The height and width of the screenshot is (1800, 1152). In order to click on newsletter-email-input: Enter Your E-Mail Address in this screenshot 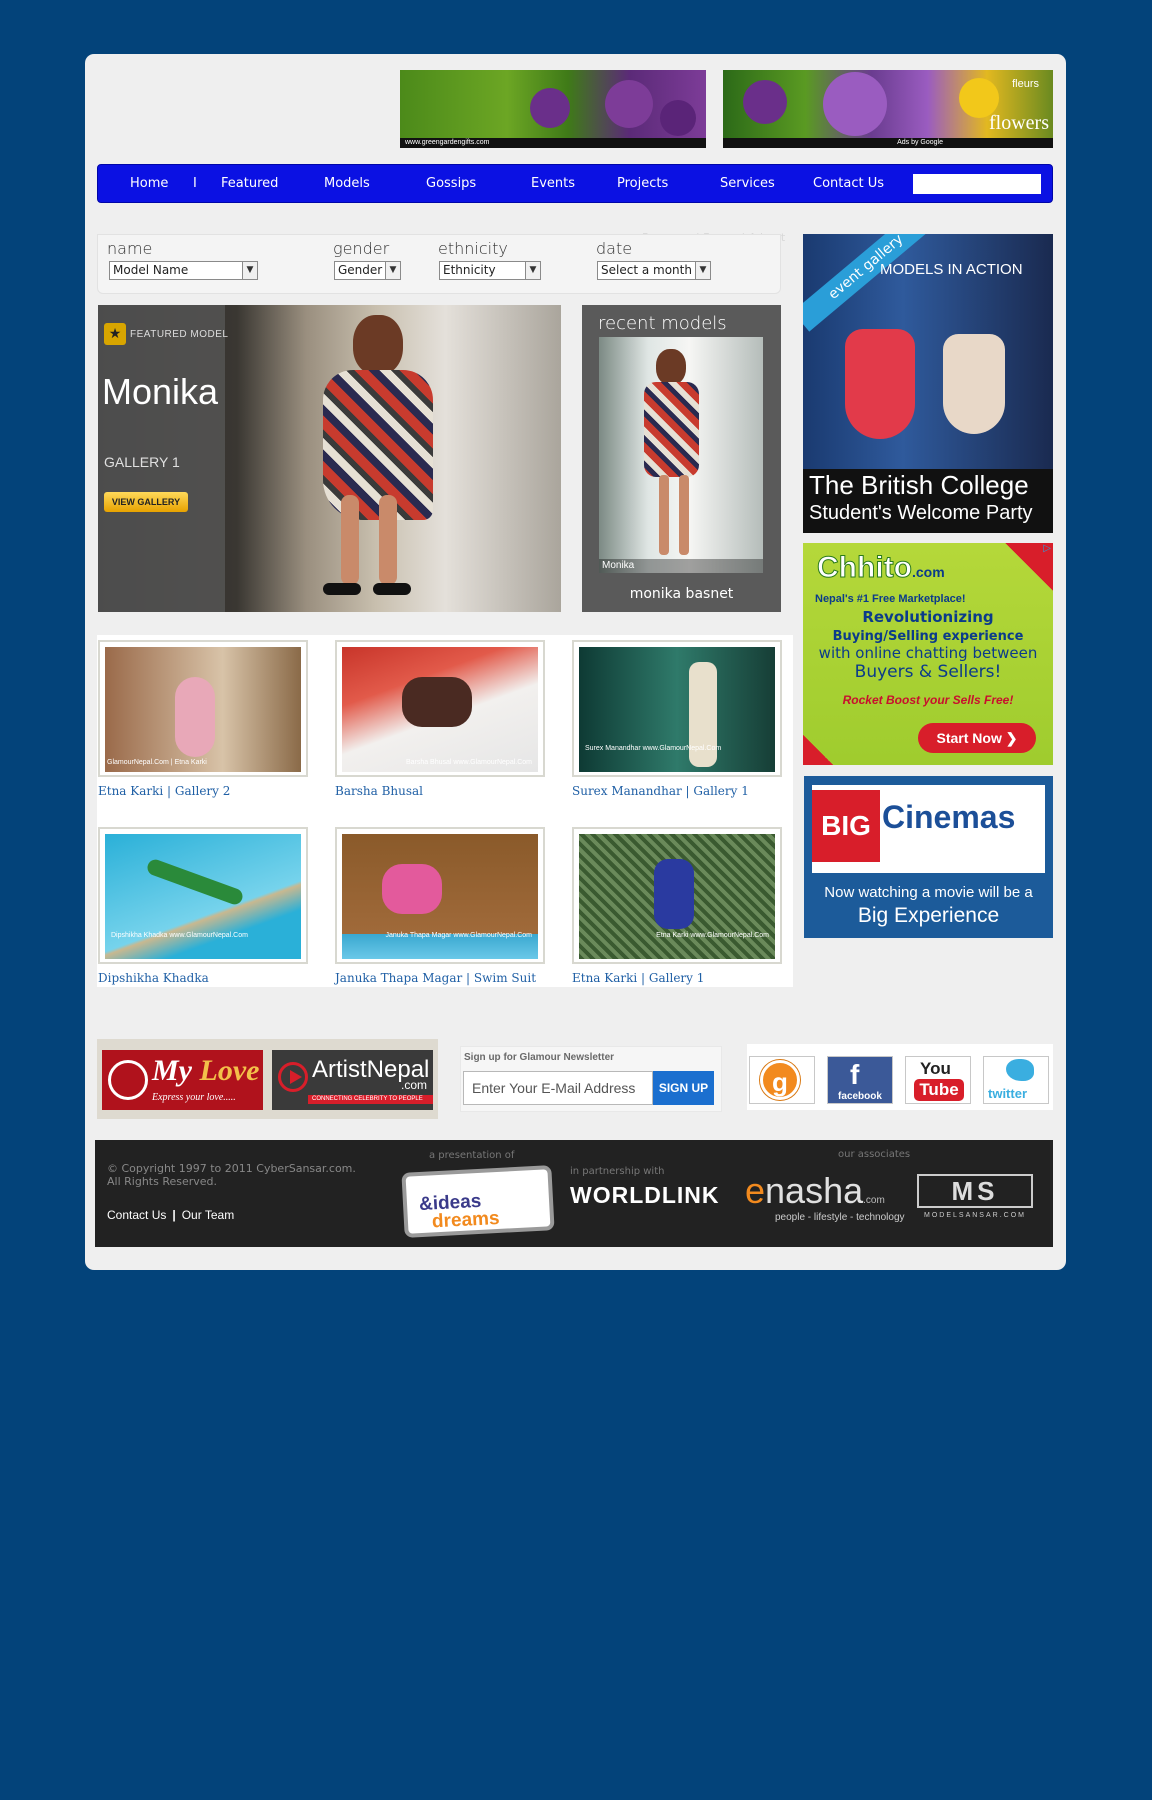, I will do `click(558, 1088)`.